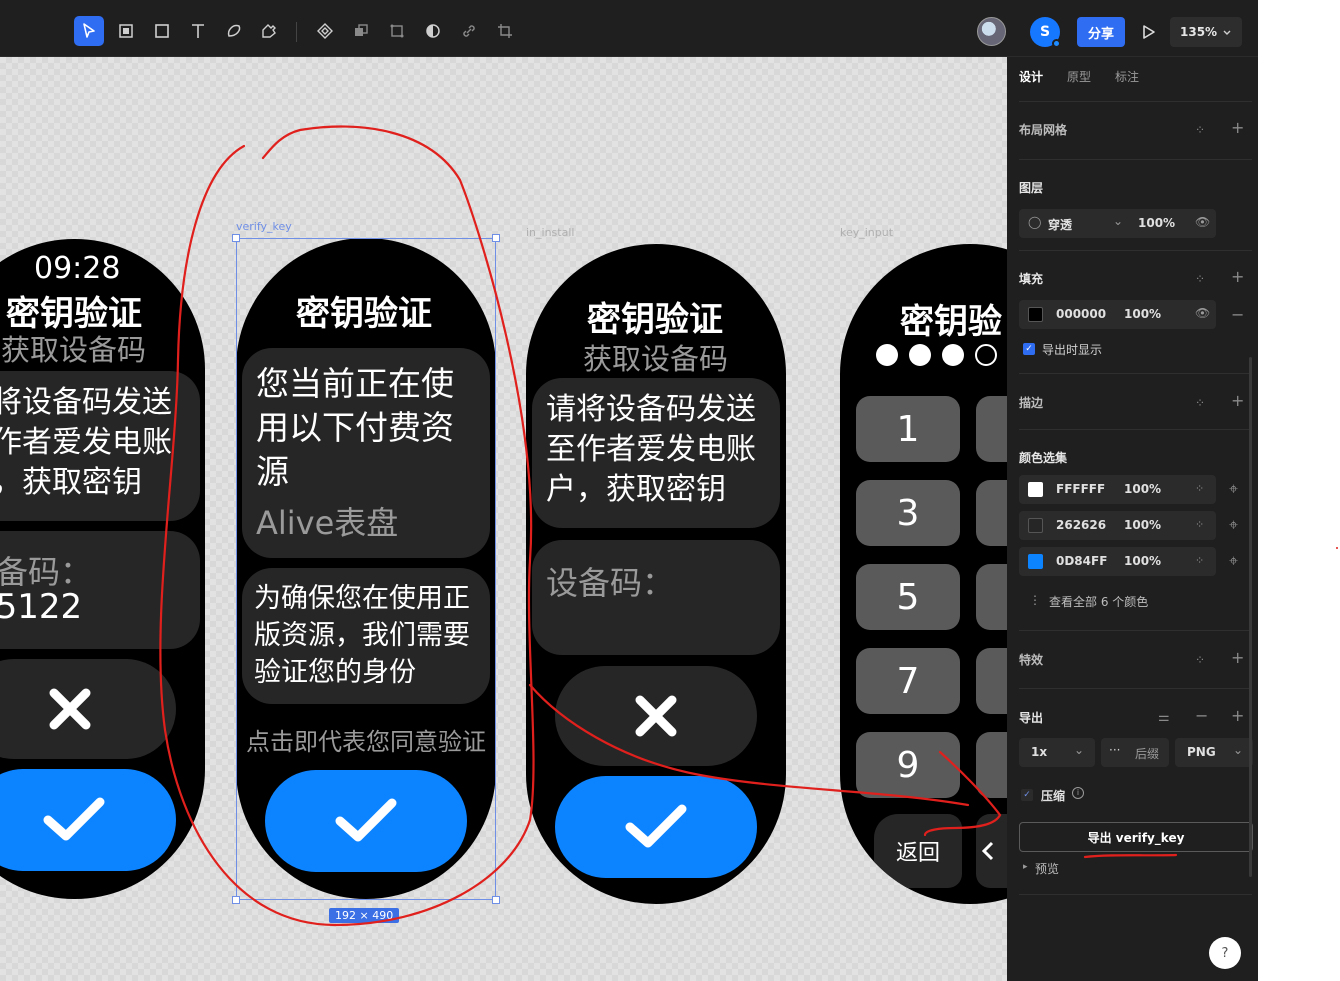  What do you see at coordinates (987, 851) in the screenshot?
I see `chevron-left-icon` at bounding box center [987, 851].